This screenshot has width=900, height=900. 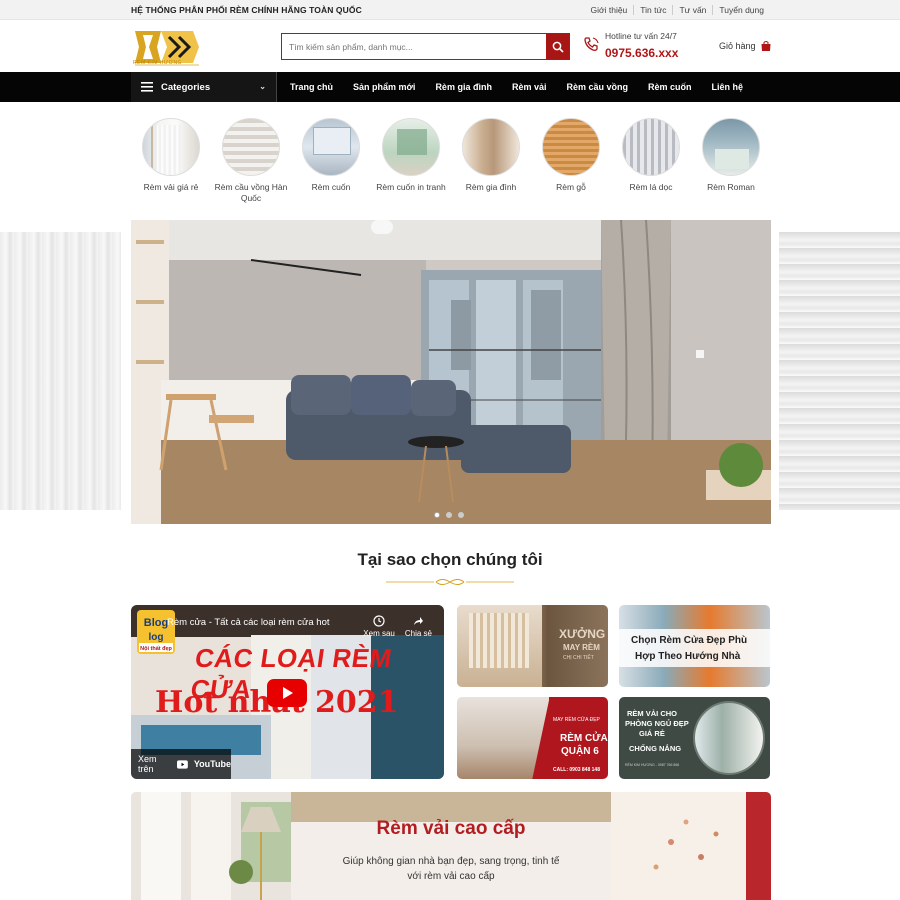 I want to click on share-label: Chia sẻ, so click(x=418, y=633).